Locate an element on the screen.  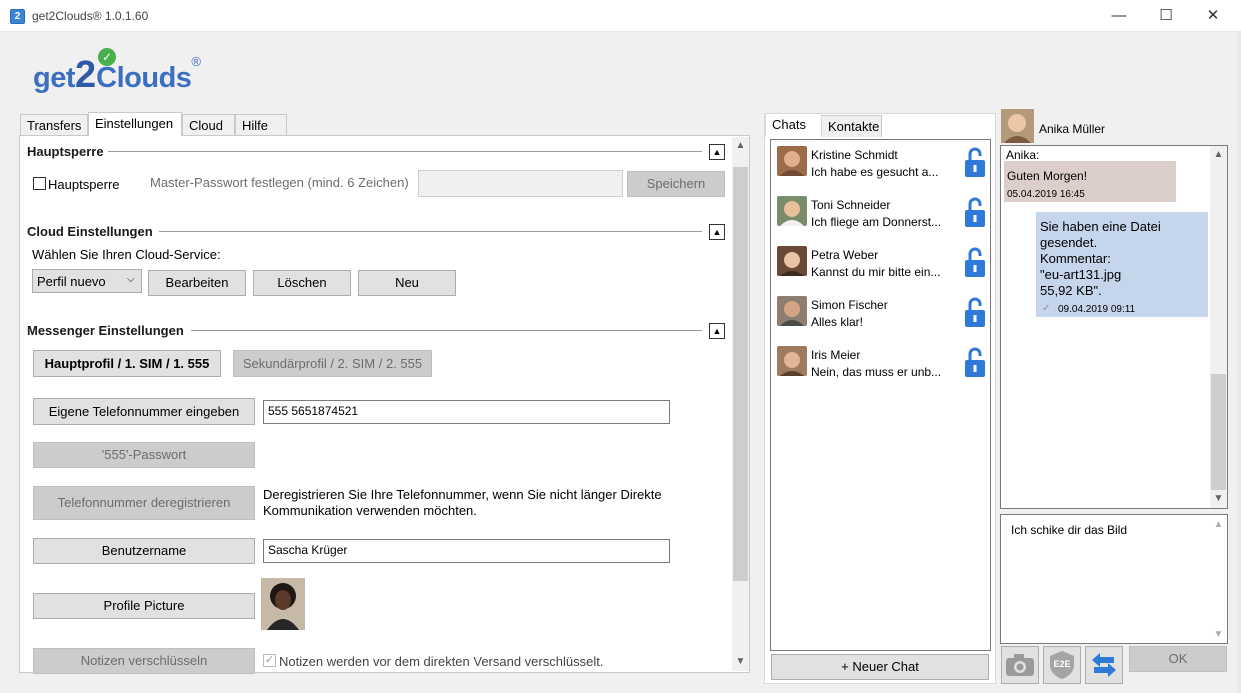
camera-icon is located at coordinates (1020, 665).